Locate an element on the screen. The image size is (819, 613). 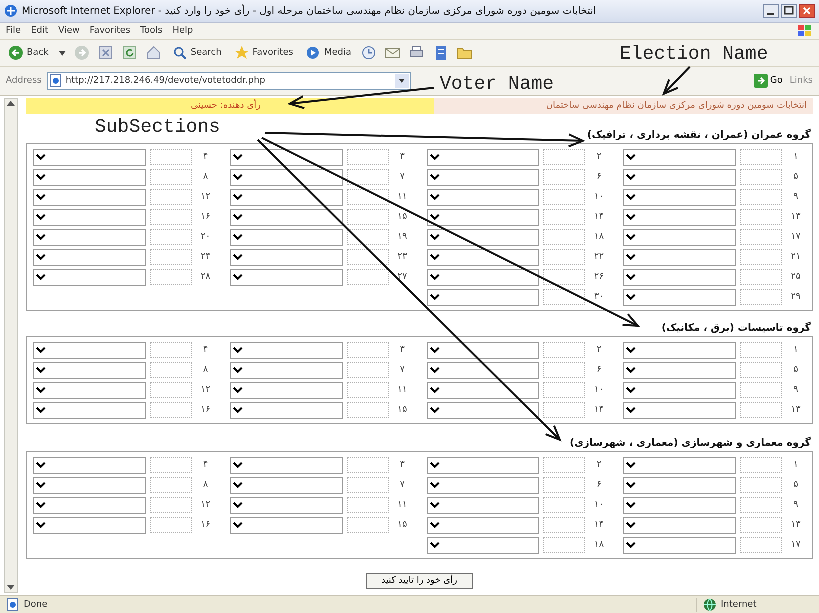
menu-item: Favorites is located at coordinates (110, 31).